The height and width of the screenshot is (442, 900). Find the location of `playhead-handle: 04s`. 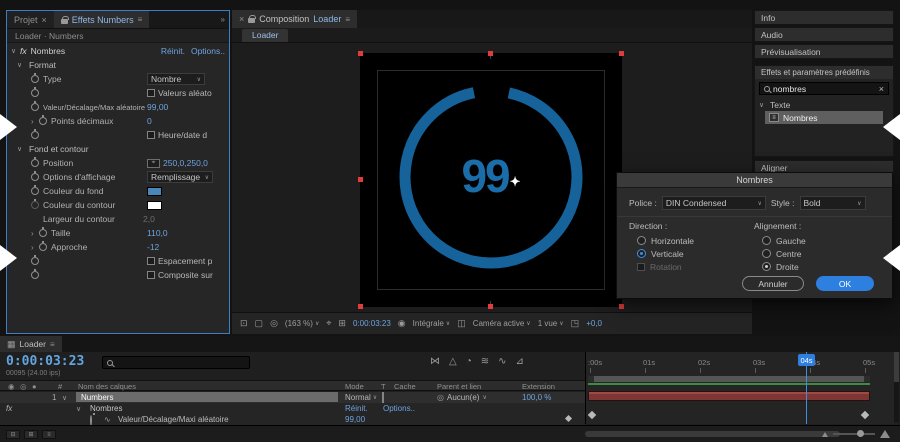

playhead-handle: 04s is located at coordinates (806, 360).